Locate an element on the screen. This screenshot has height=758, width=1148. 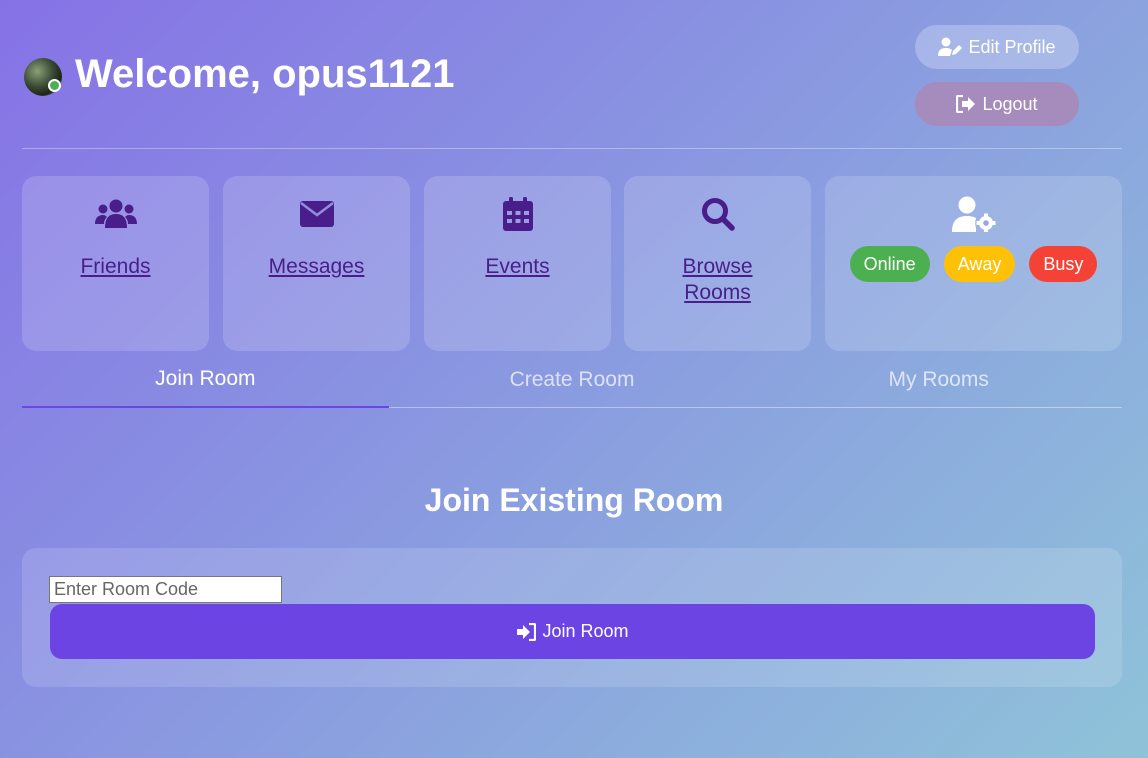
status-card: Online Away Busy is located at coordinates (973, 263).